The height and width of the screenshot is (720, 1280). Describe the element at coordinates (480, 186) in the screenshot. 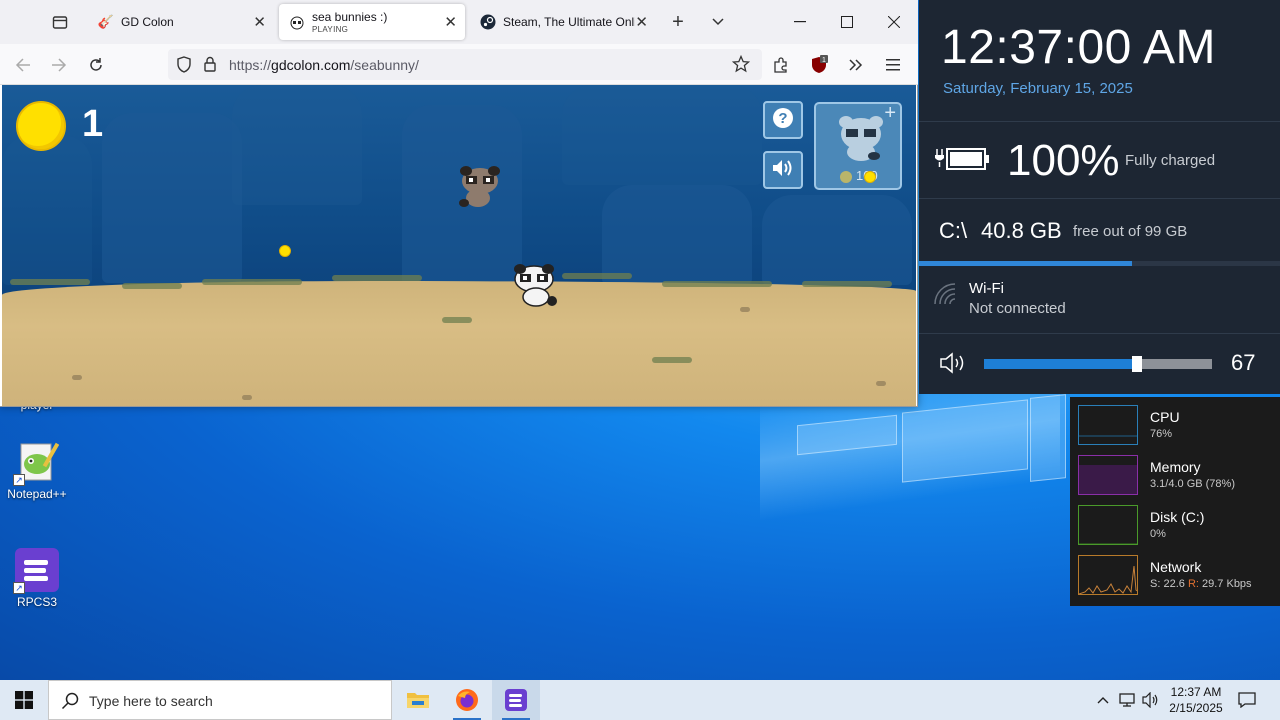

I see `sea-bunny-brown` at that location.